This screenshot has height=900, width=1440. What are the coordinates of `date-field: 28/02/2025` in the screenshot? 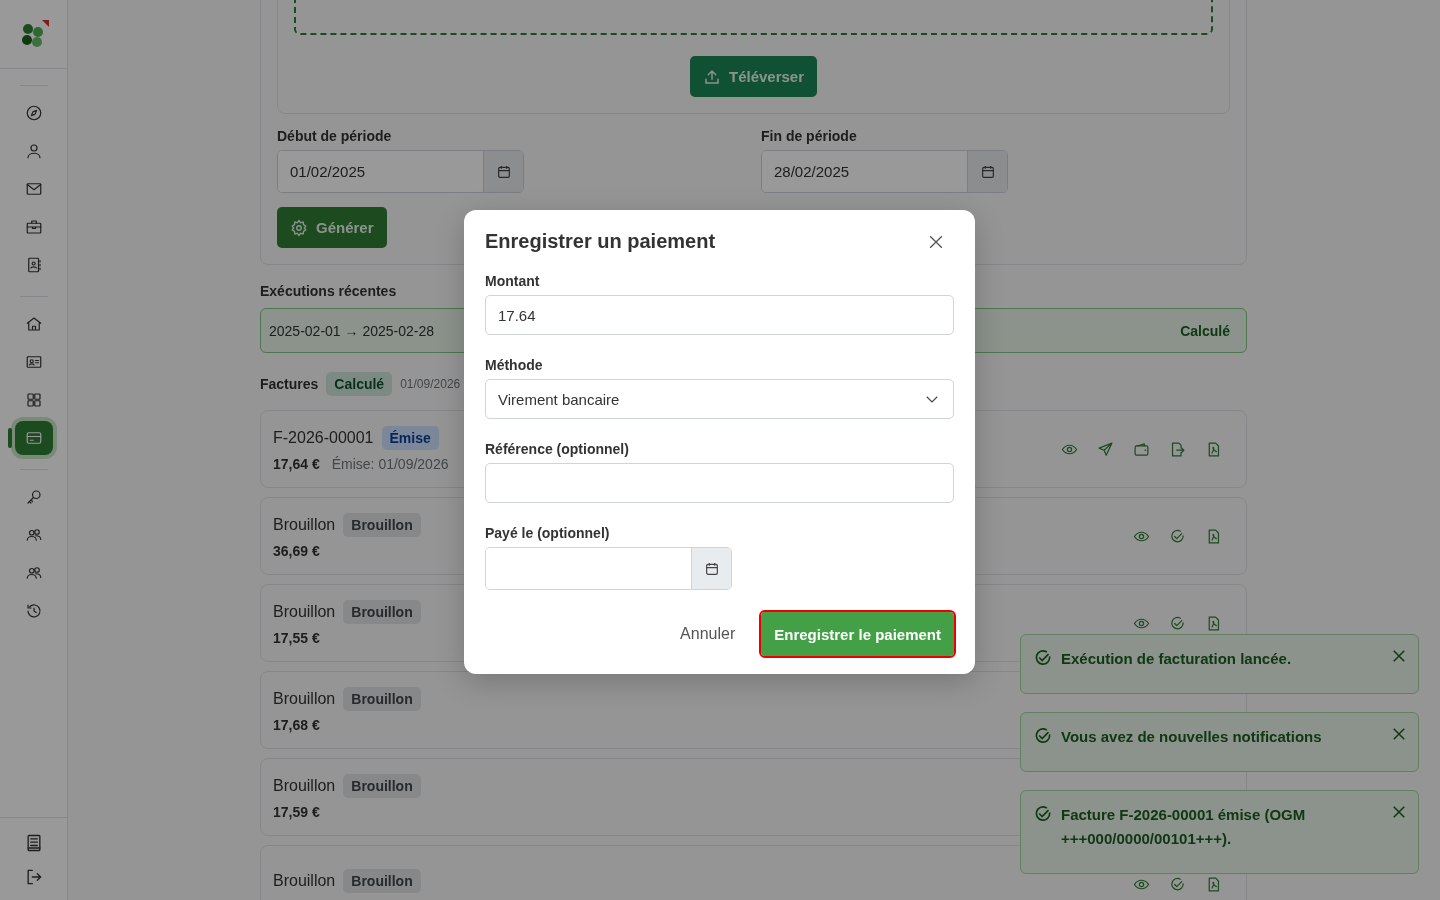 It's located at (884, 171).